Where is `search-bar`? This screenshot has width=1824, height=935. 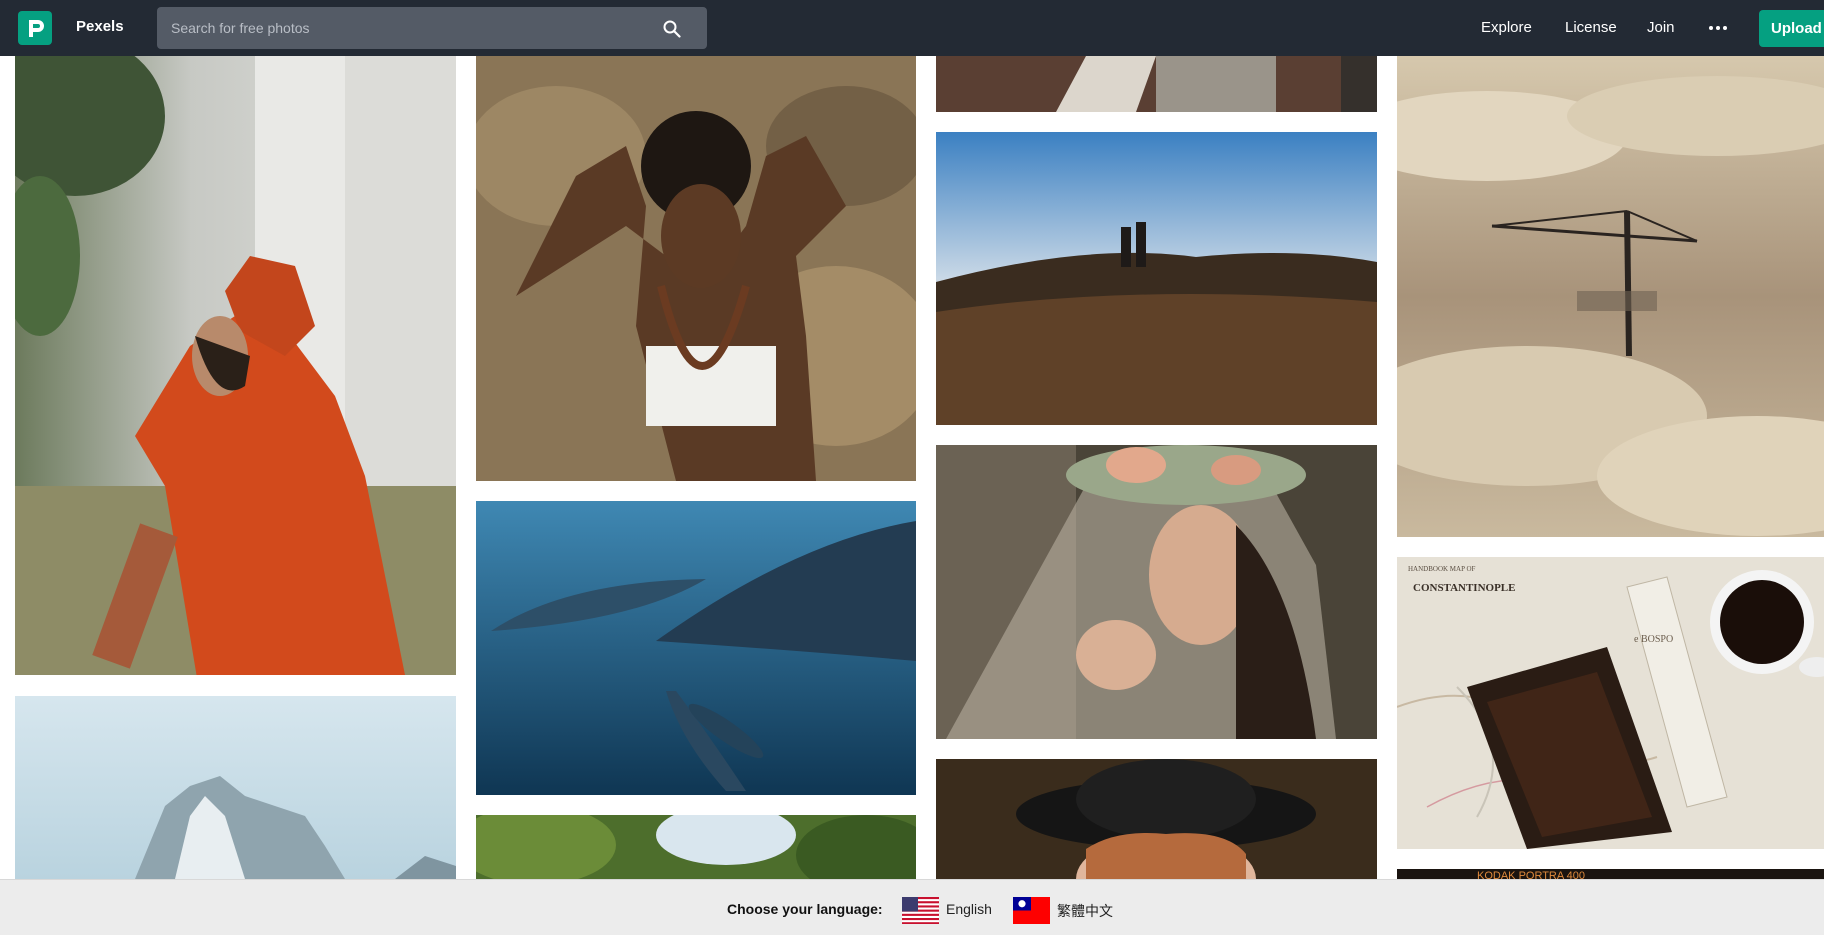
search-bar is located at coordinates (432, 28).